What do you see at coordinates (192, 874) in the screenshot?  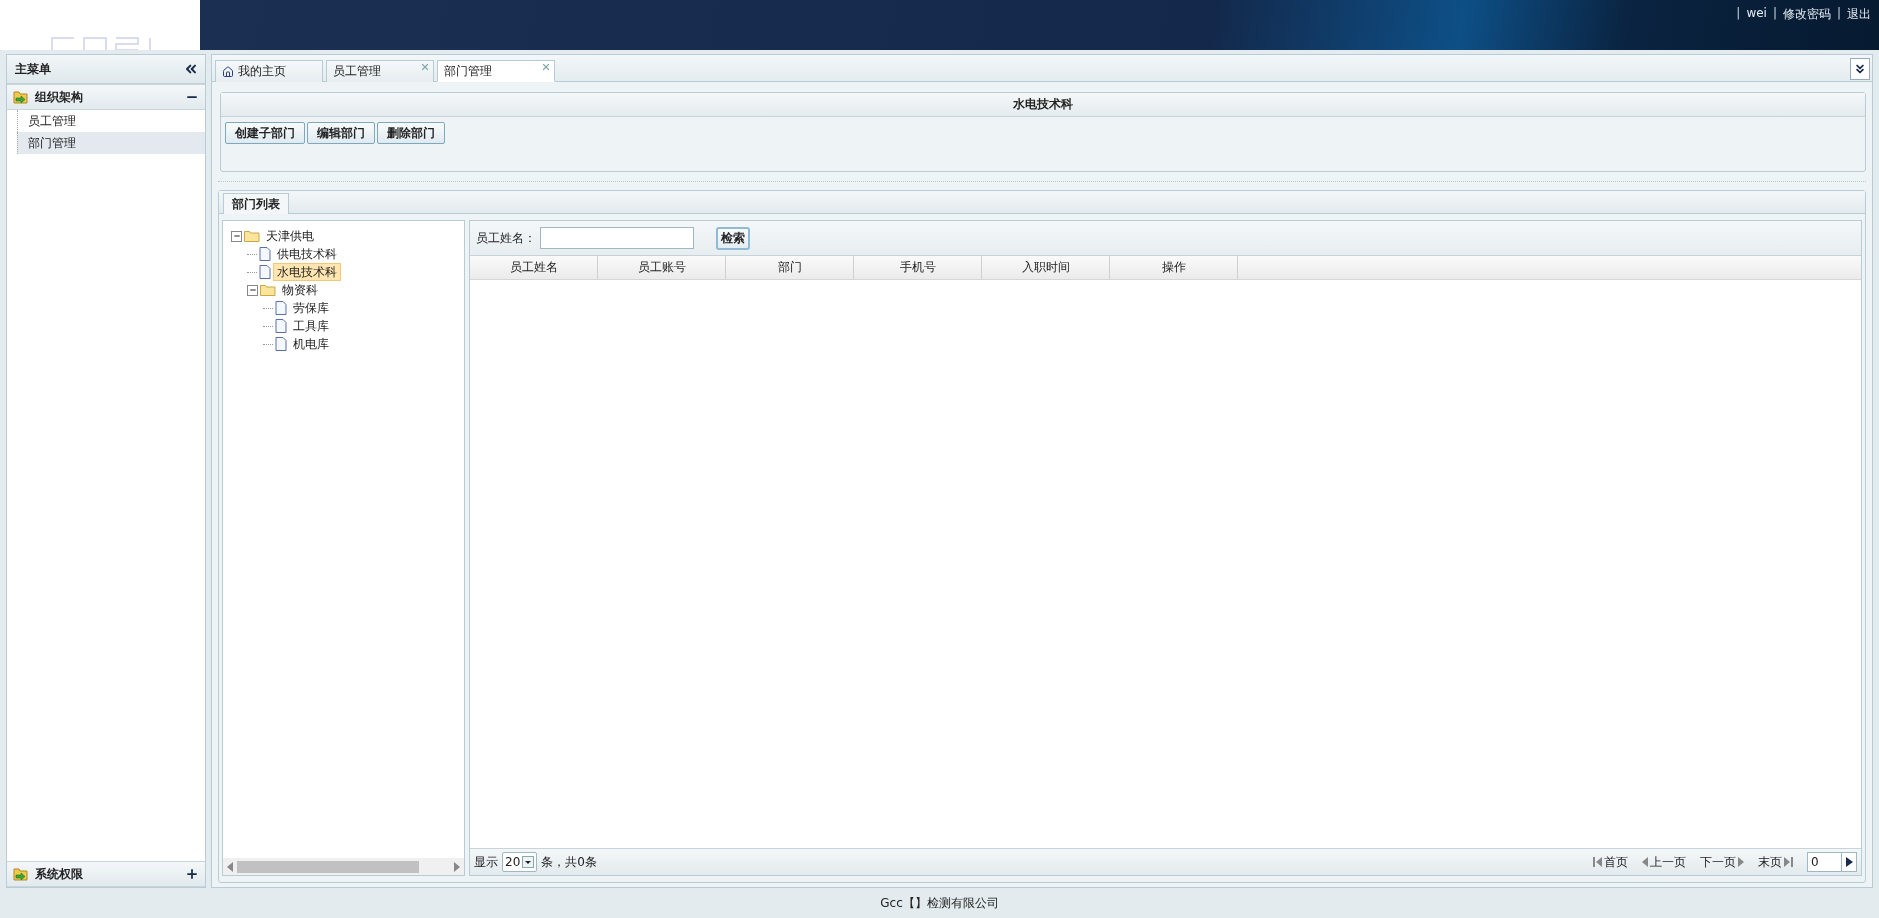 I see `expand-icon` at bounding box center [192, 874].